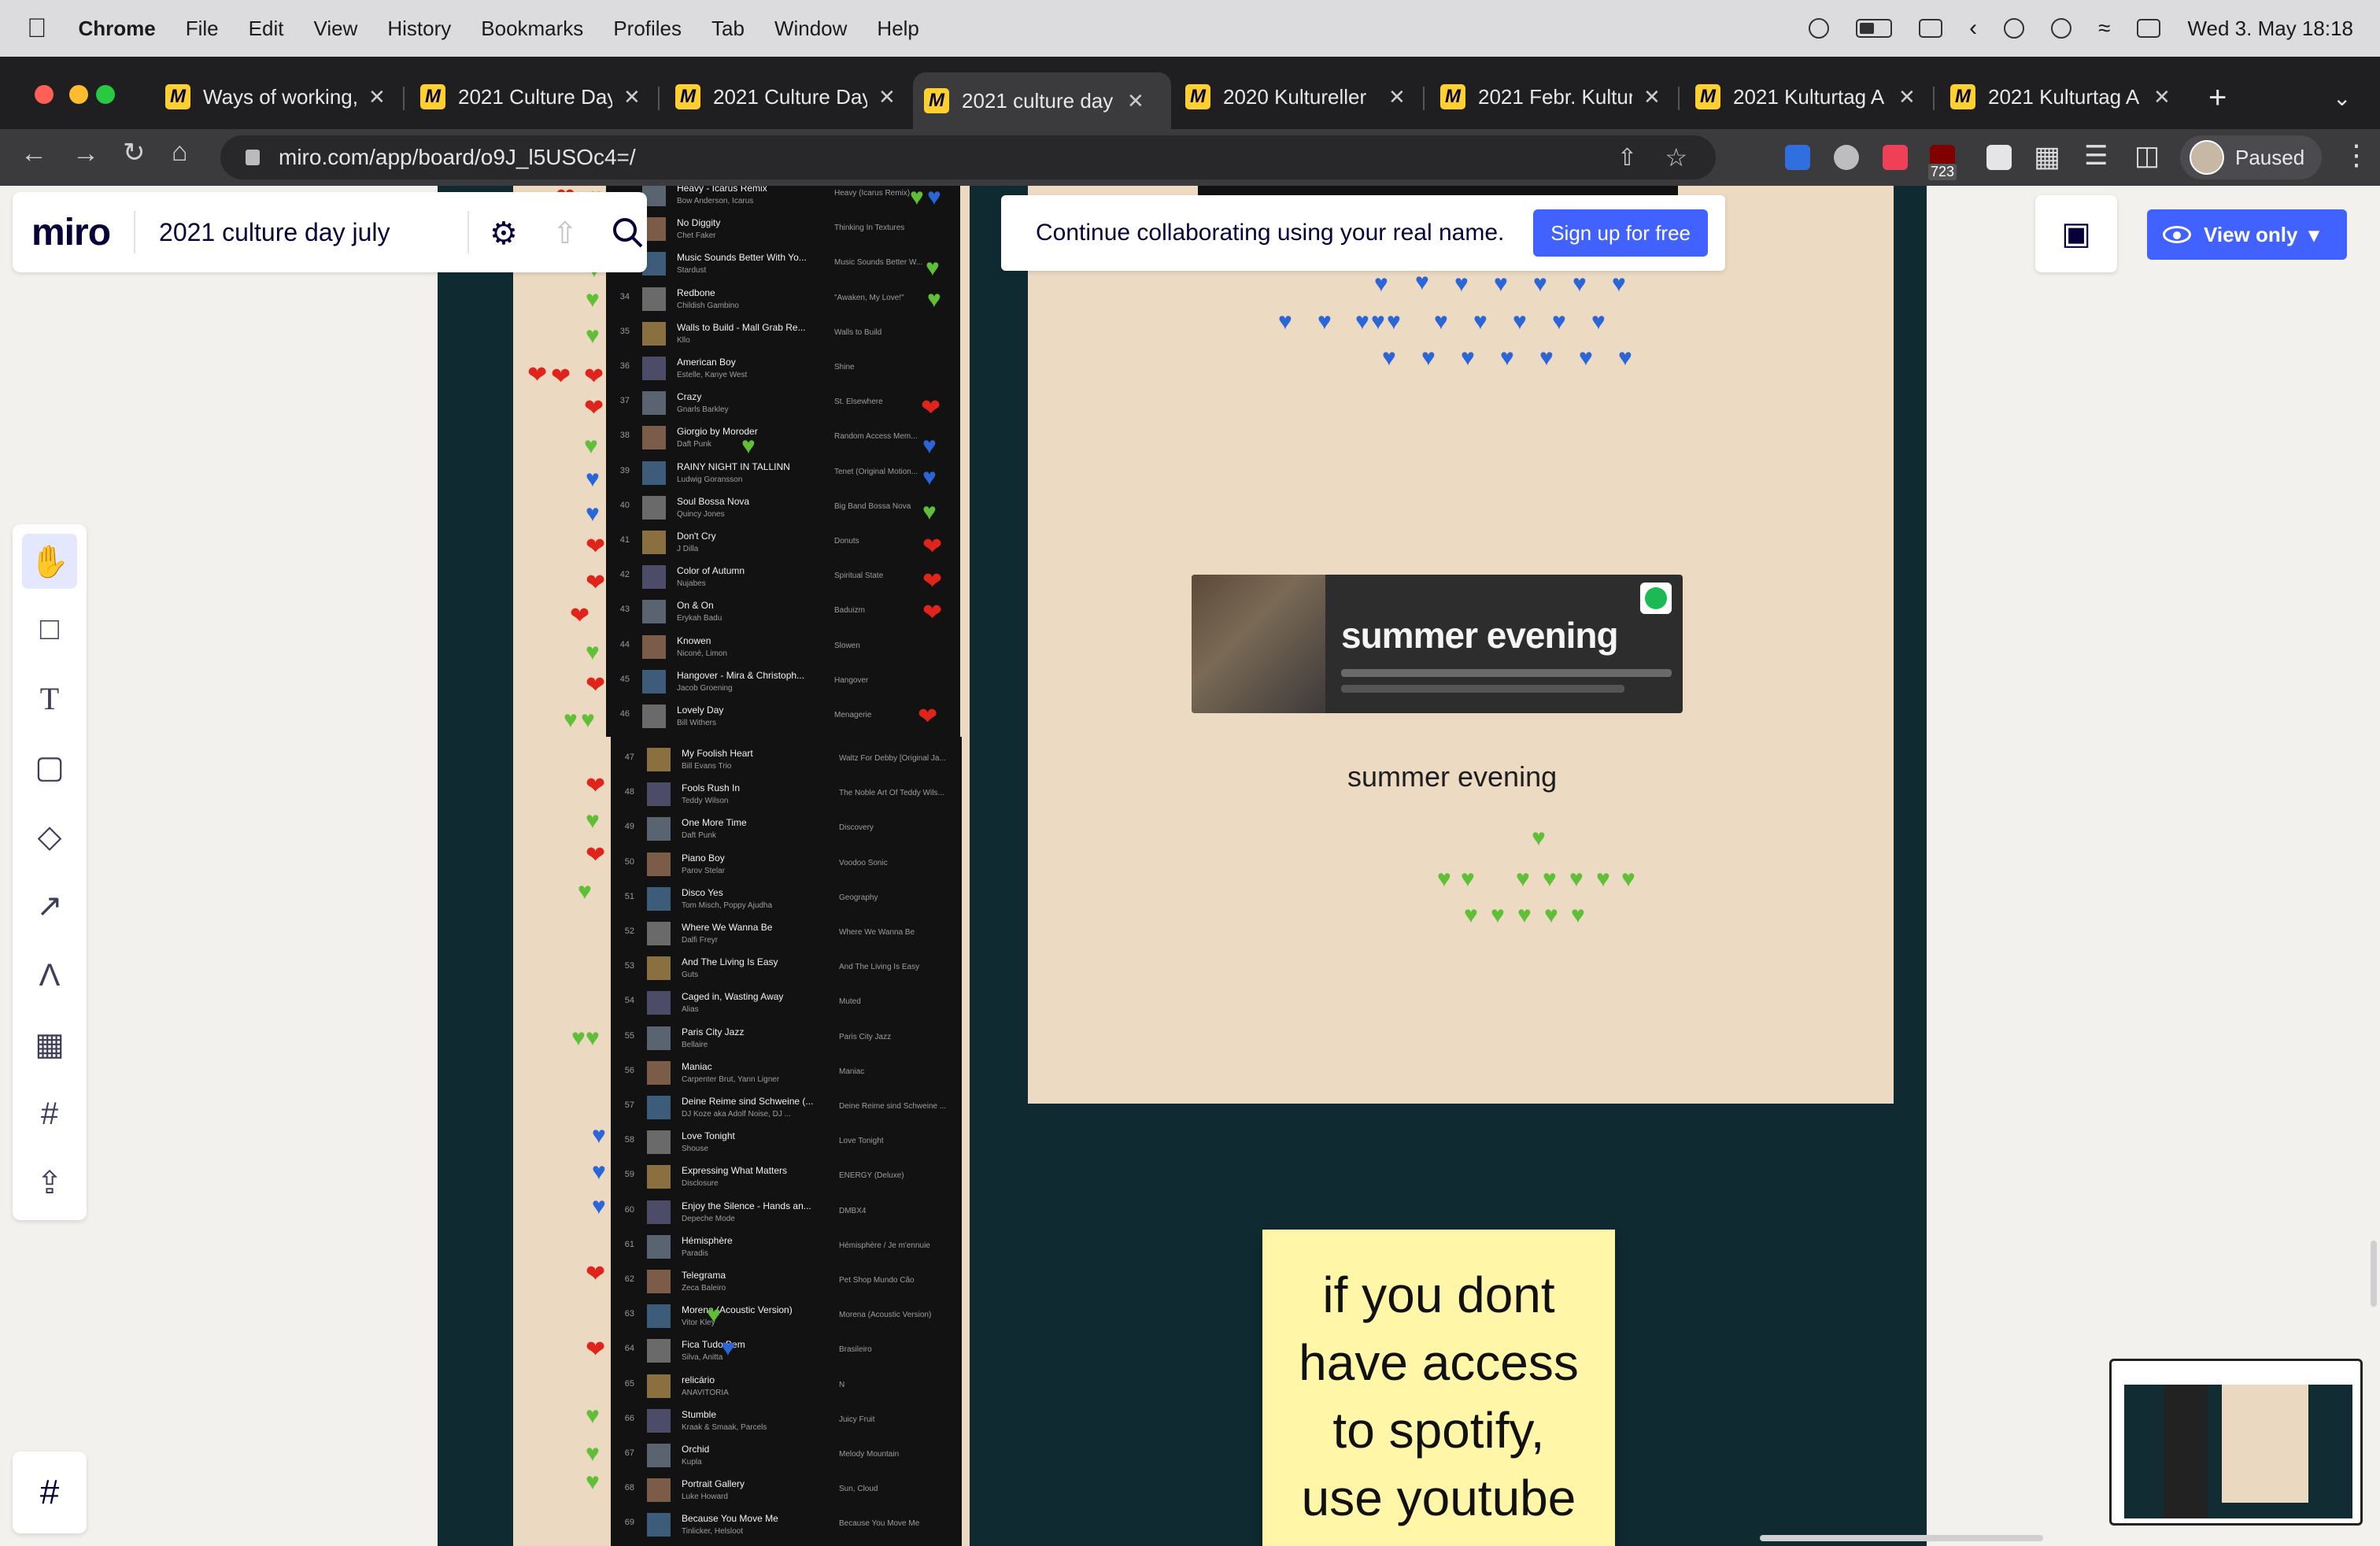 This screenshot has height=1546, width=2380. What do you see at coordinates (880, 967) in the screenshot?
I see `track-album: And The Living Is Easy` at bounding box center [880, 967].